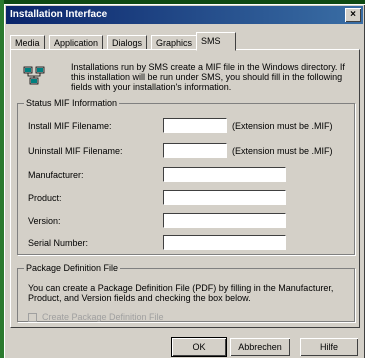  Describe the element at coordinates (32, 317) in the screenshot. I see `create-pdf-checkbox` at that location.